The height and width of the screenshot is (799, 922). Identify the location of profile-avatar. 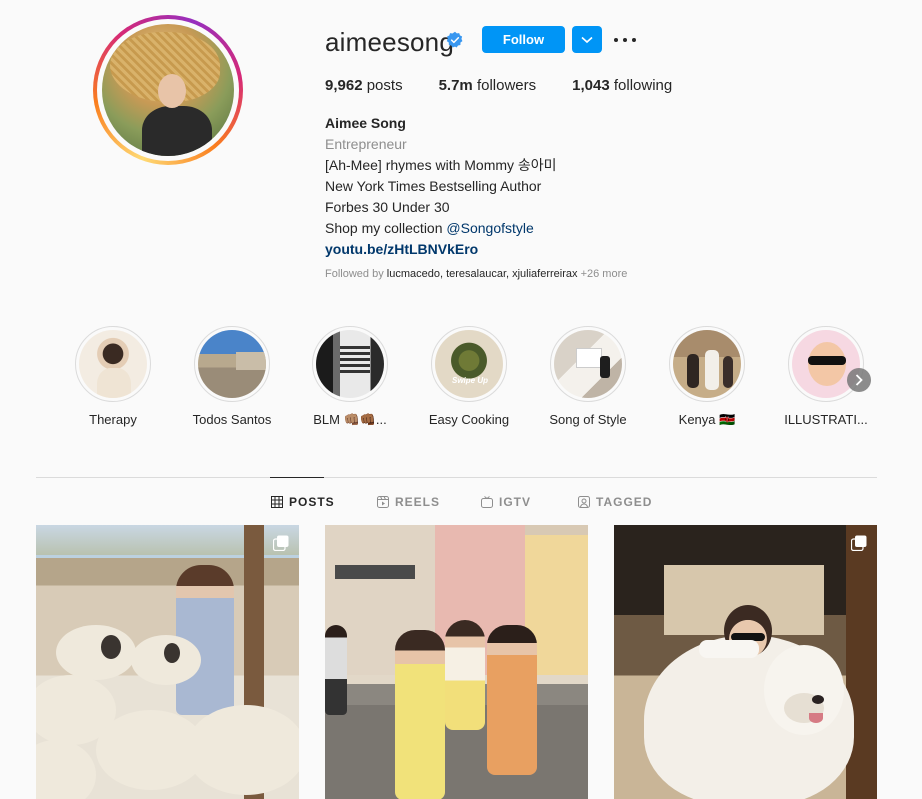
(168, 90).